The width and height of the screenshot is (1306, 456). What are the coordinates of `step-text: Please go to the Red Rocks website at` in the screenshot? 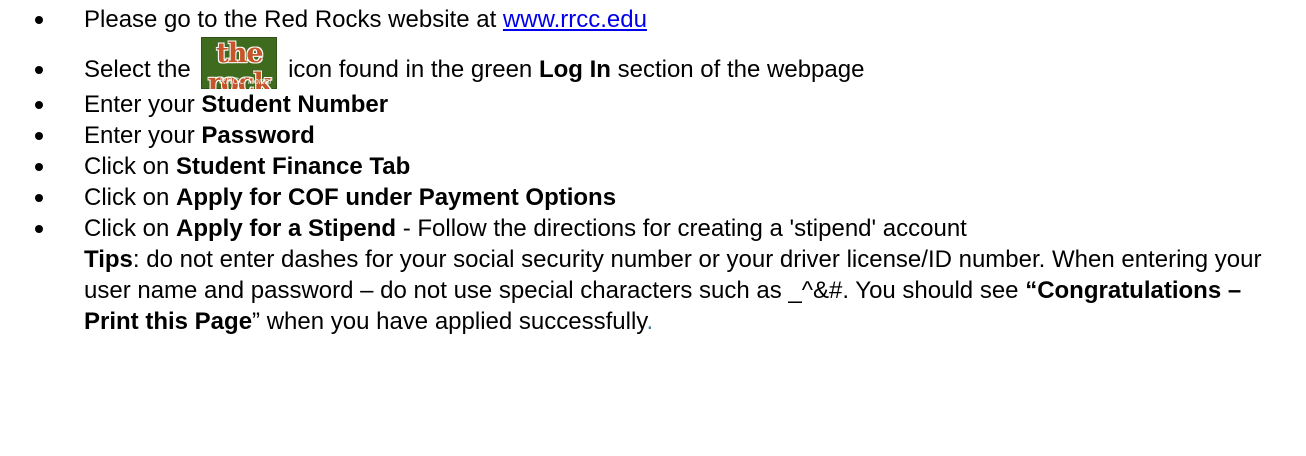 It's located at (293, 19).